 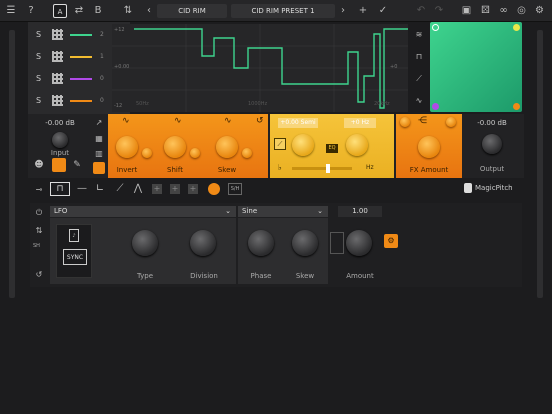 I want to click on wave-sine-icon-c: ∿, so click(x=228, y=121).